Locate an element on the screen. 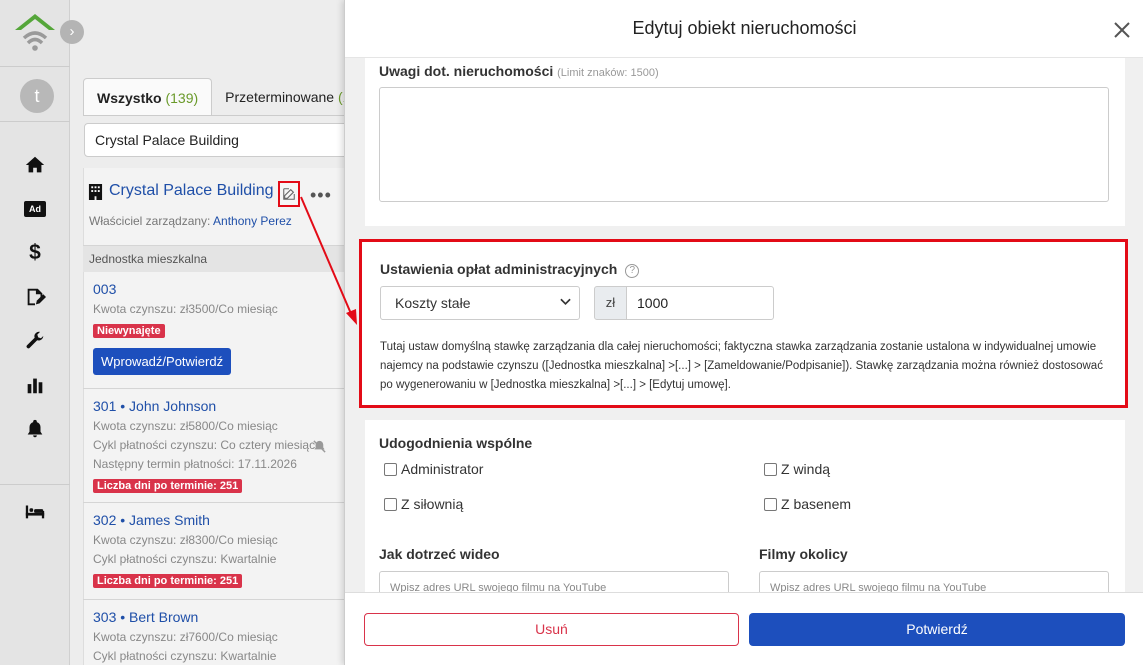  help-icon: ? is located at coordinates (632, 271).